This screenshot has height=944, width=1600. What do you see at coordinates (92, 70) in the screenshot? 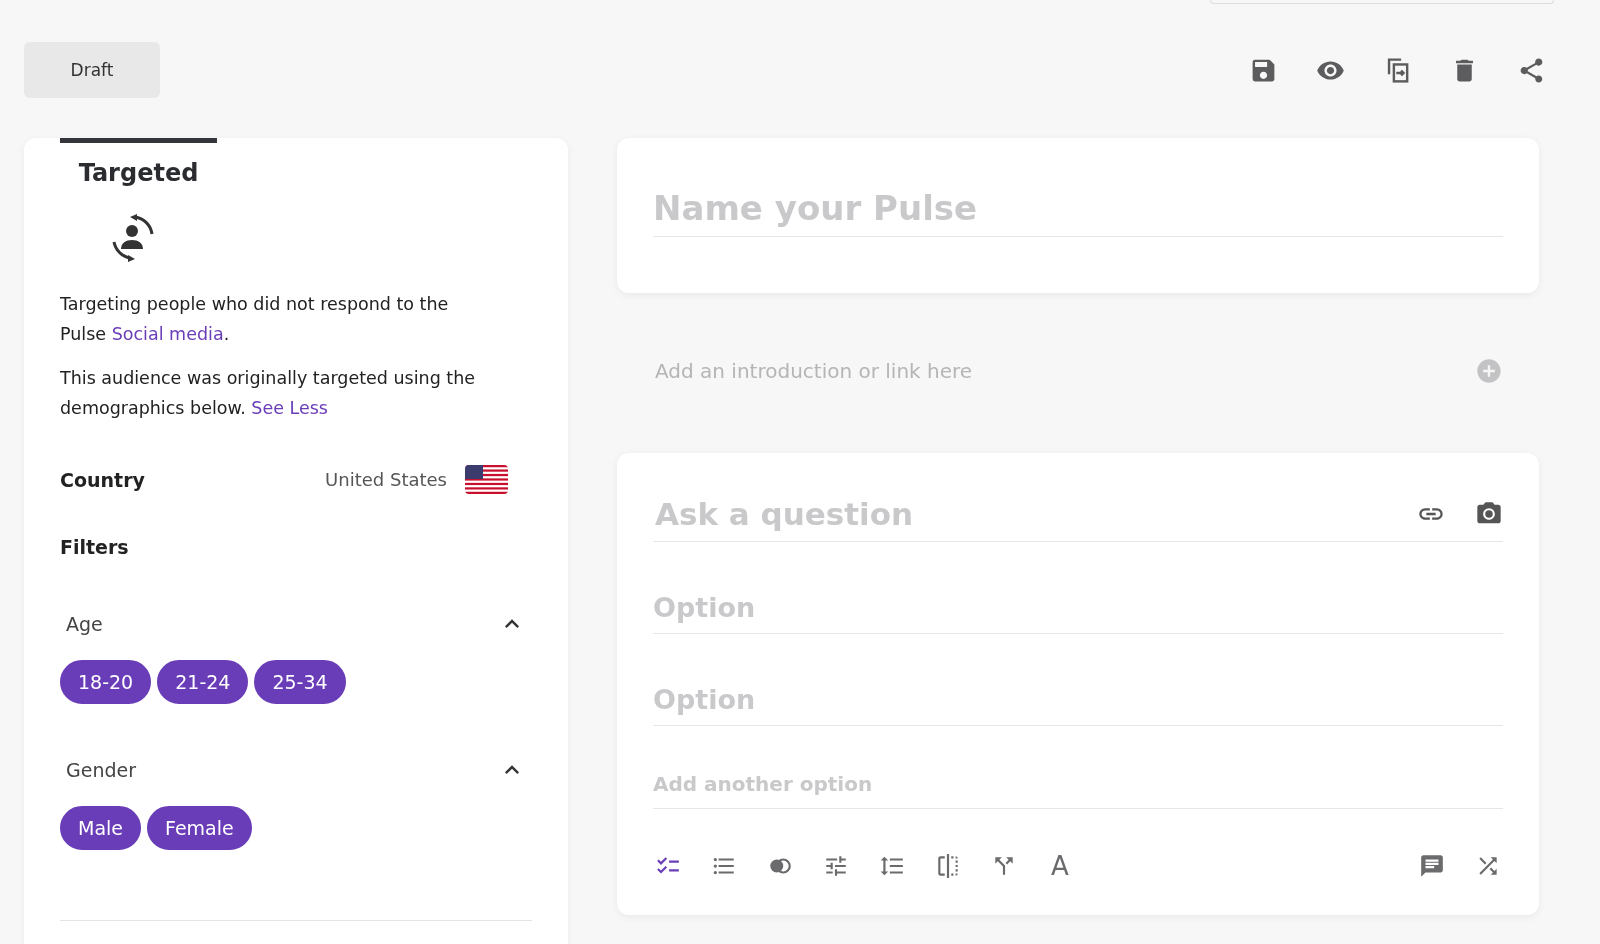
I see `draft-button: Draft` at bounding box center [92, 70].